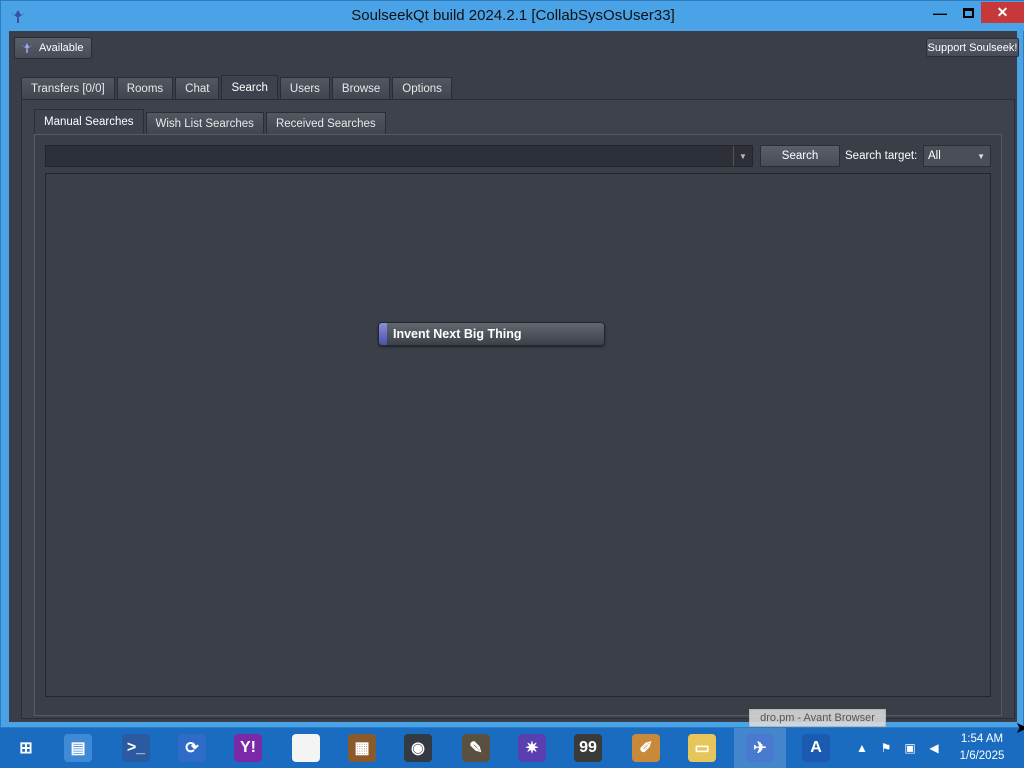  I want to click on taskbar-item-gimp: ✎, so click(476, 748).